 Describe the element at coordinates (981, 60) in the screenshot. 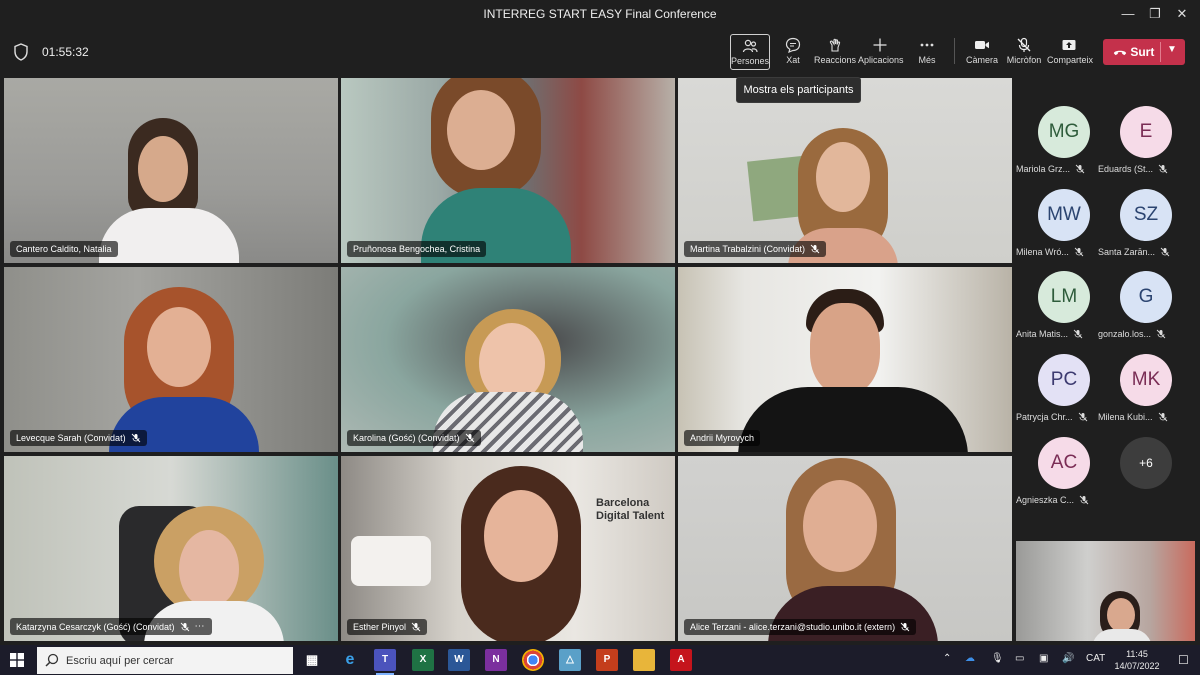

I see `camera-label: Càmera` at that location.